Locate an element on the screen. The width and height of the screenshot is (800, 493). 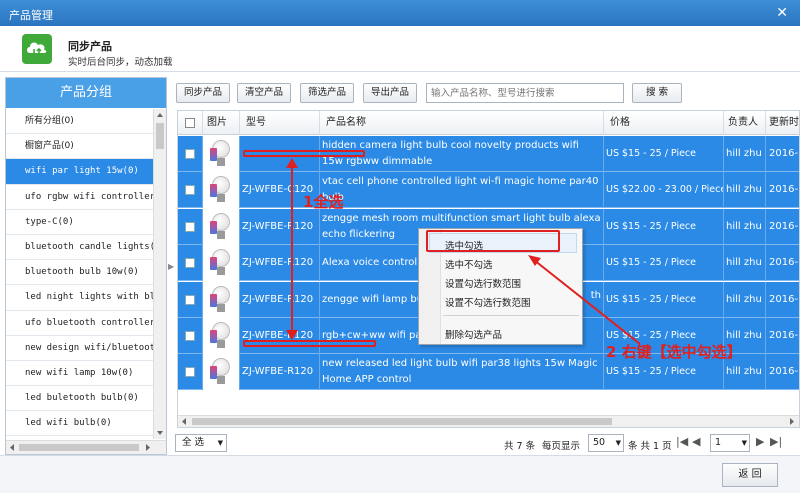
annotation-pointer-line is located at coordinates (587, 302).